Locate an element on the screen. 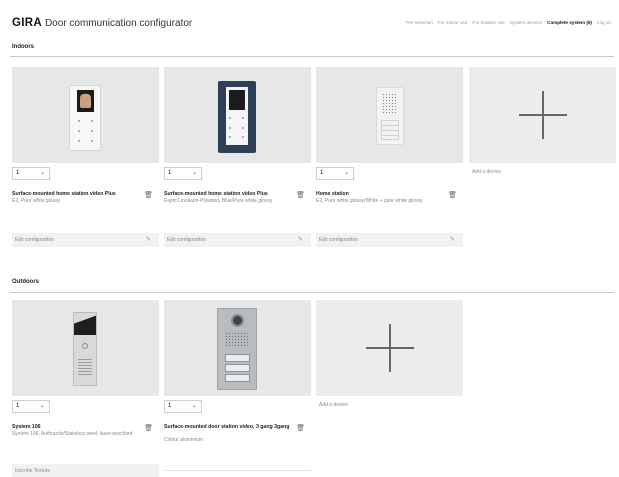 The width and height of the screenshot is (619, 477). home-station-video-white-icon is located at coordinates (85, 118).